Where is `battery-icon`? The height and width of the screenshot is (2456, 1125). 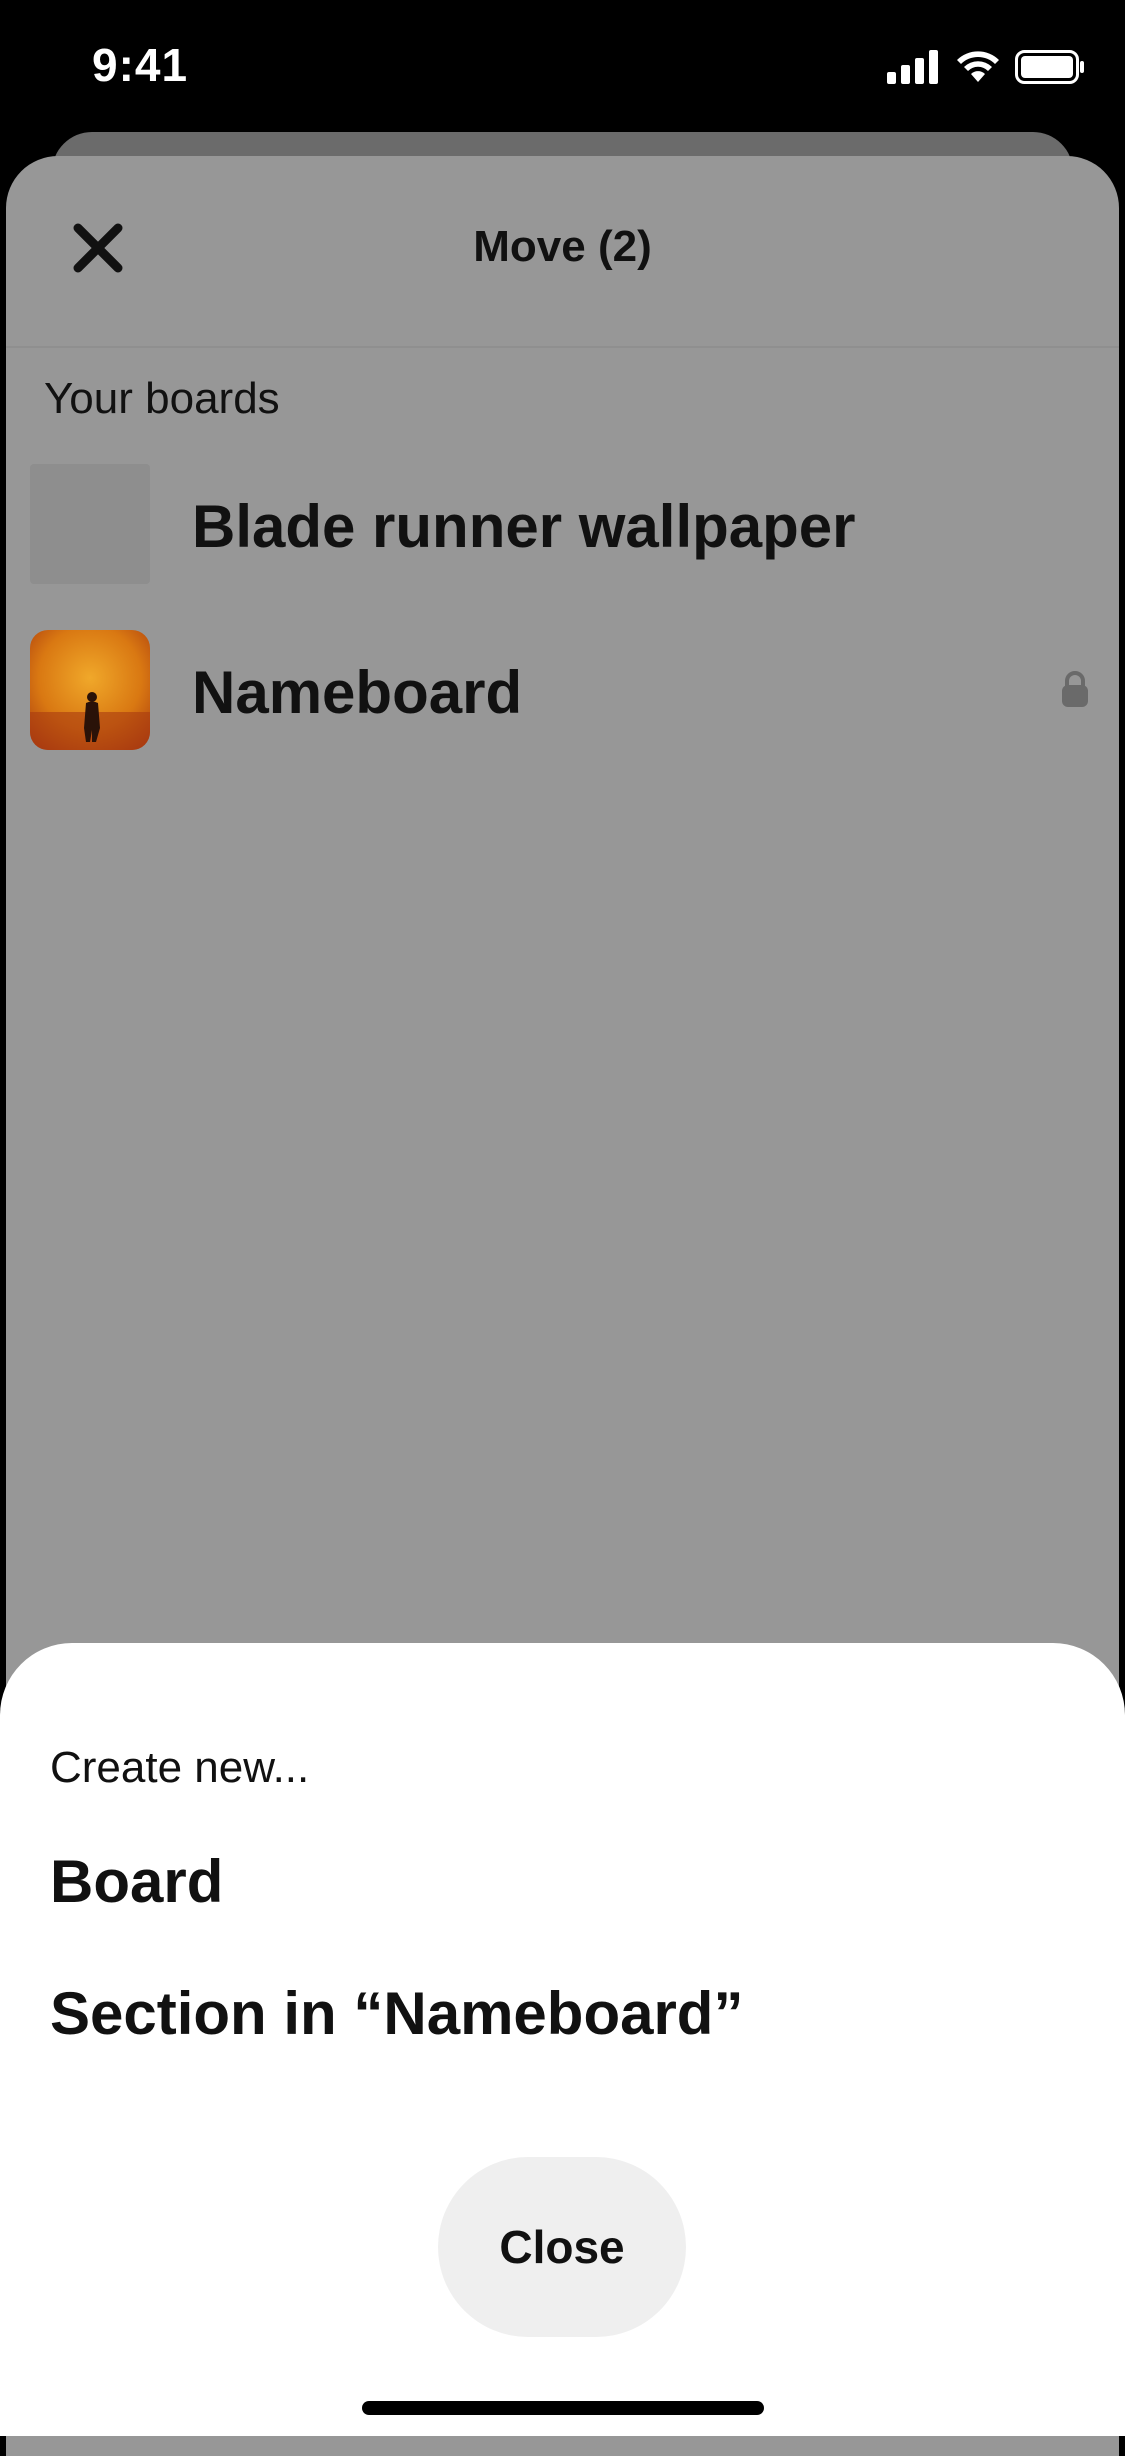 battery-icon is located at coordinates (1049, 67).